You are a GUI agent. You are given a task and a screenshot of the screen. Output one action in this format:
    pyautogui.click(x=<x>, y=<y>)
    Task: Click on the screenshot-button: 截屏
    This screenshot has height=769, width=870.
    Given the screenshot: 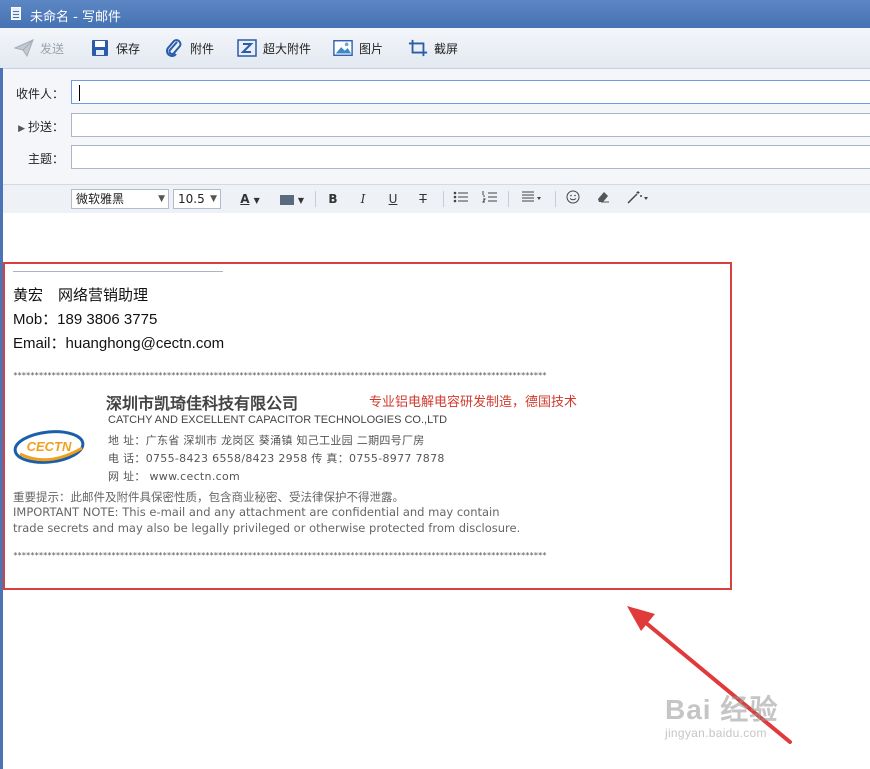 What is the action you would take?
    pyautogui.click(x=433, y=48)
    